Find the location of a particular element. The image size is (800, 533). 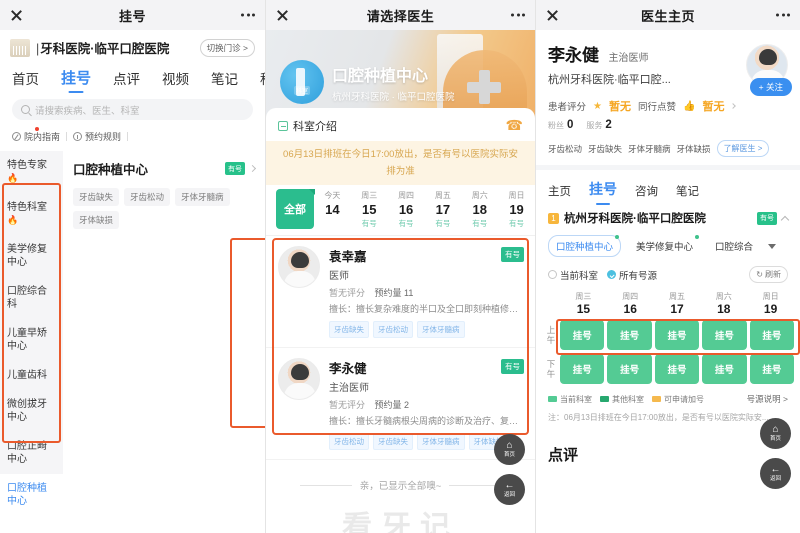

search-placeholder: 请搜索疾病、医生、科室 is located at coordinates (87, 111).